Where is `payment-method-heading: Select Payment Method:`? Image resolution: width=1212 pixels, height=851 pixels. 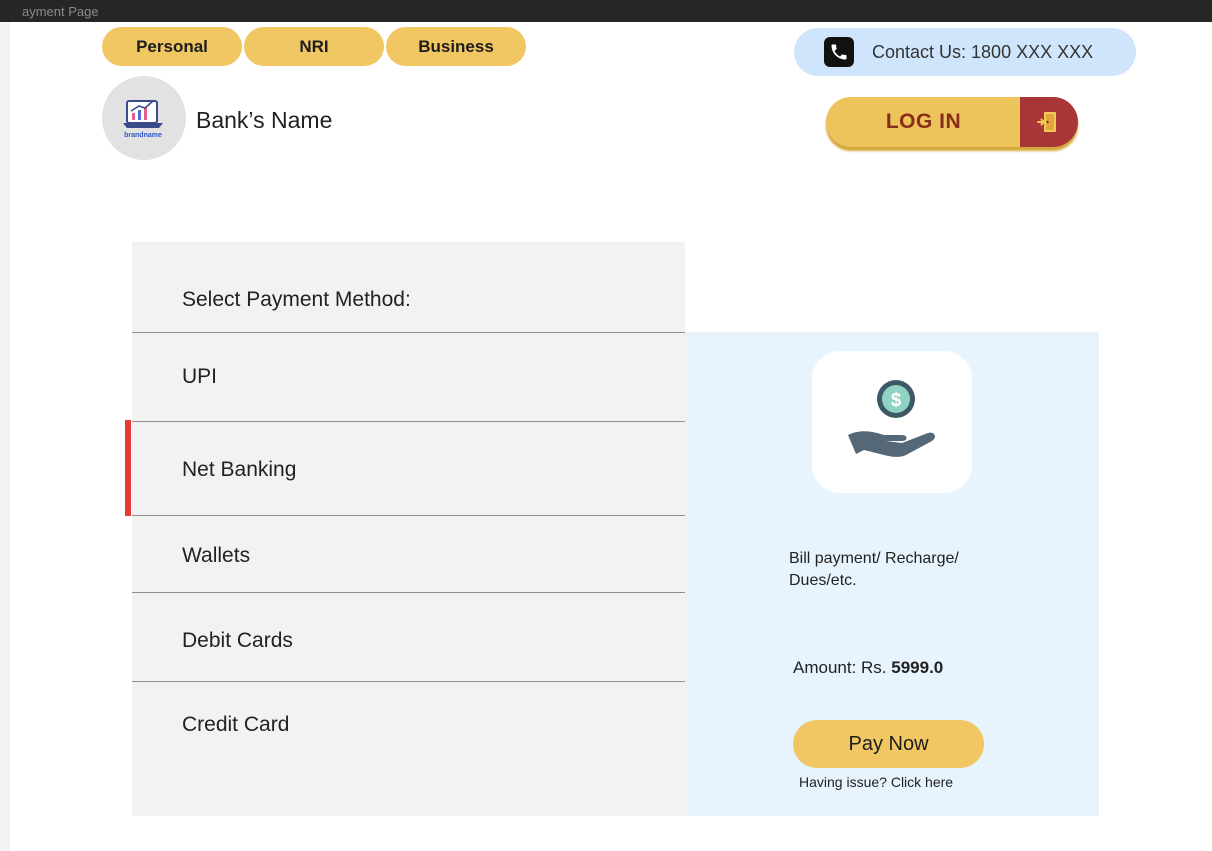
payment-method-heading: Select Payment Method: is located at coordinates (296, 299).